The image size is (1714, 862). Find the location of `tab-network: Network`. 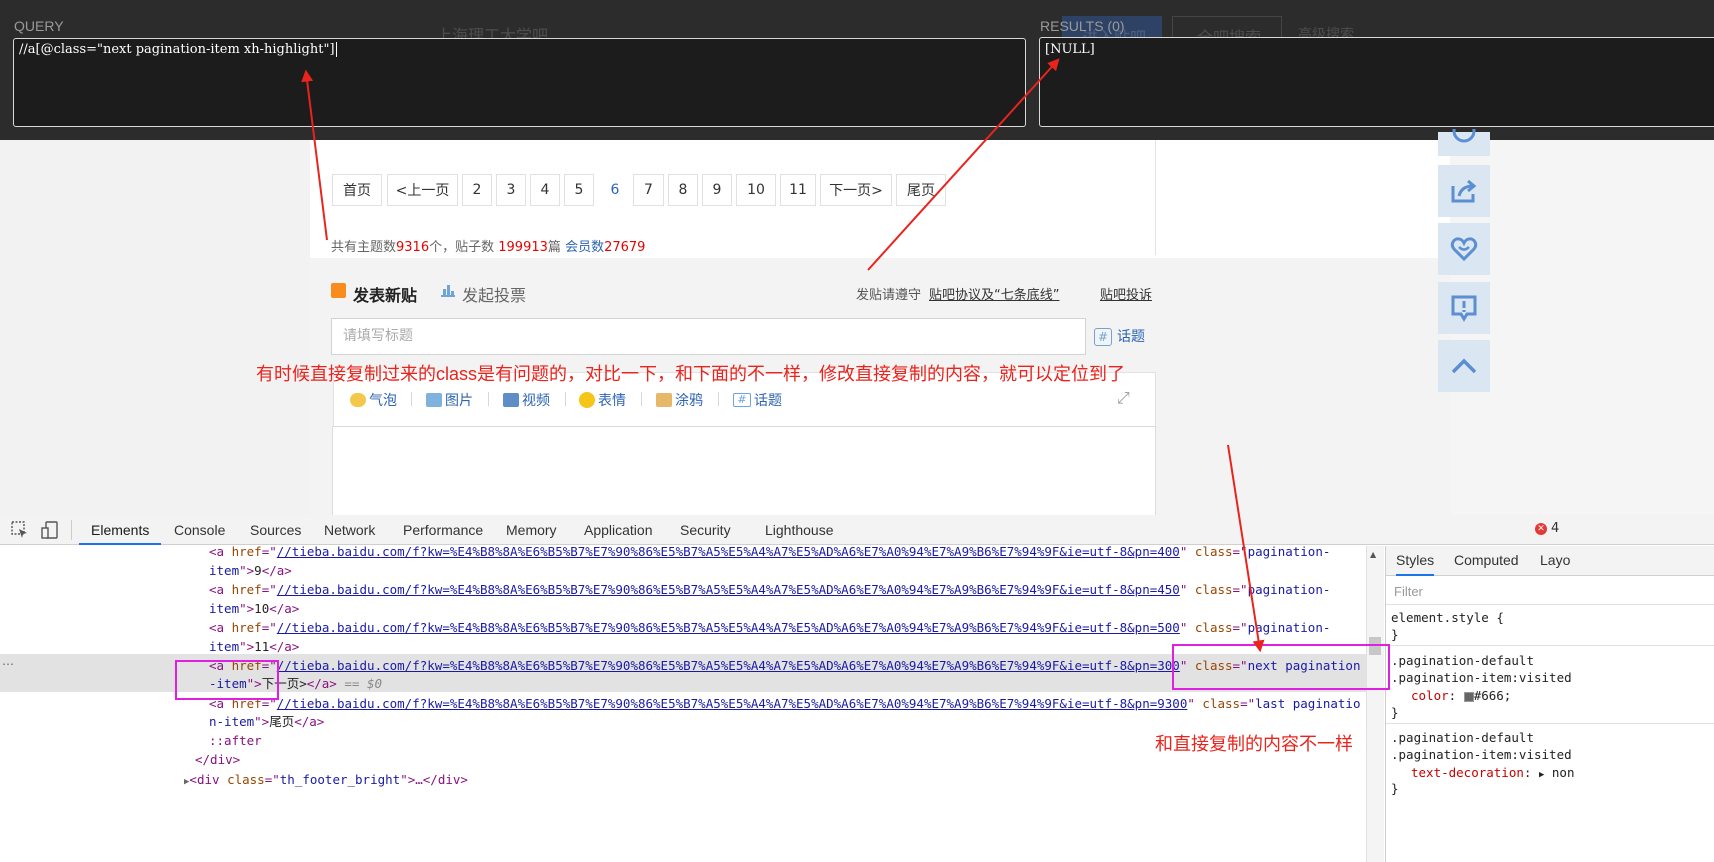

tab-network: Network is located at coordinates (349, 530).